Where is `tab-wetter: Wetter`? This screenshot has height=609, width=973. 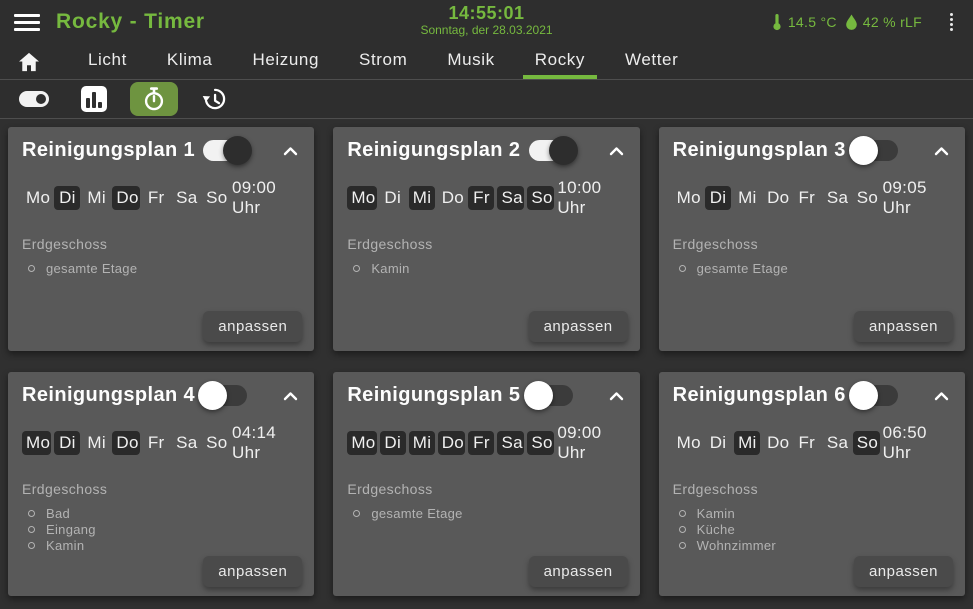 tab-wetter: Wetter is located at coordinates (651, 61).